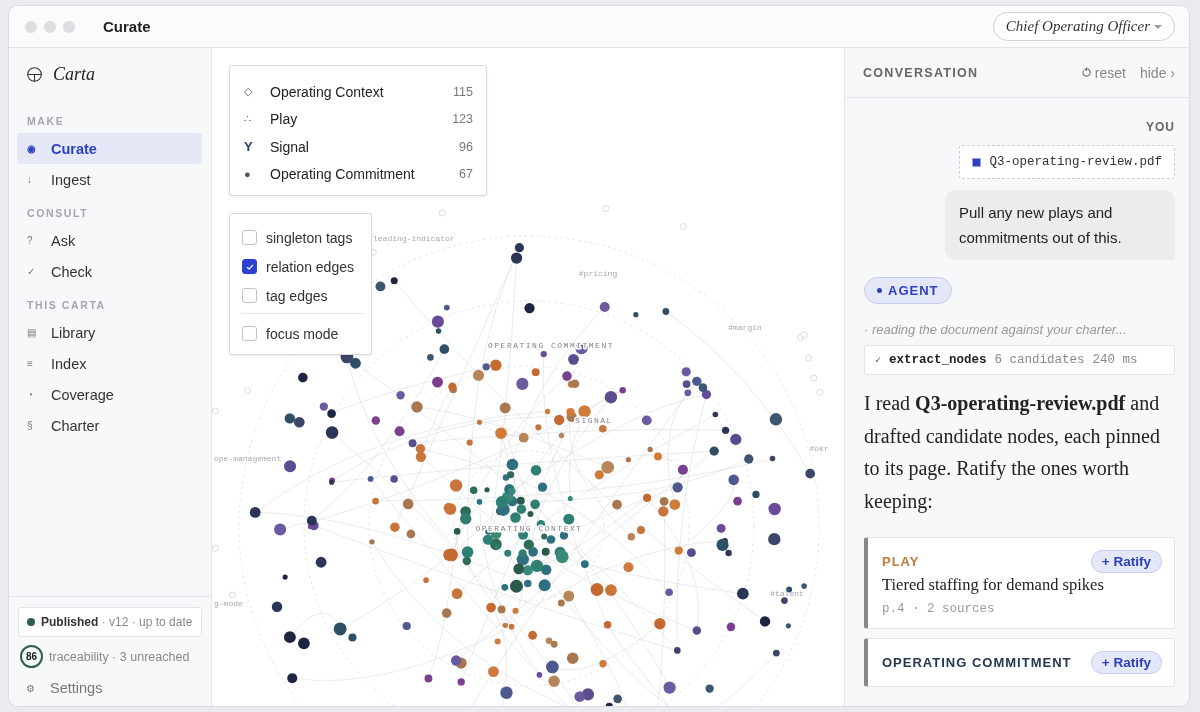 This screenshot has height=712, width=1200. What do you see at coordinates (39, 394) in the screenshot?
I see `nav-icon: ◔` at bounding box center [39, 394].